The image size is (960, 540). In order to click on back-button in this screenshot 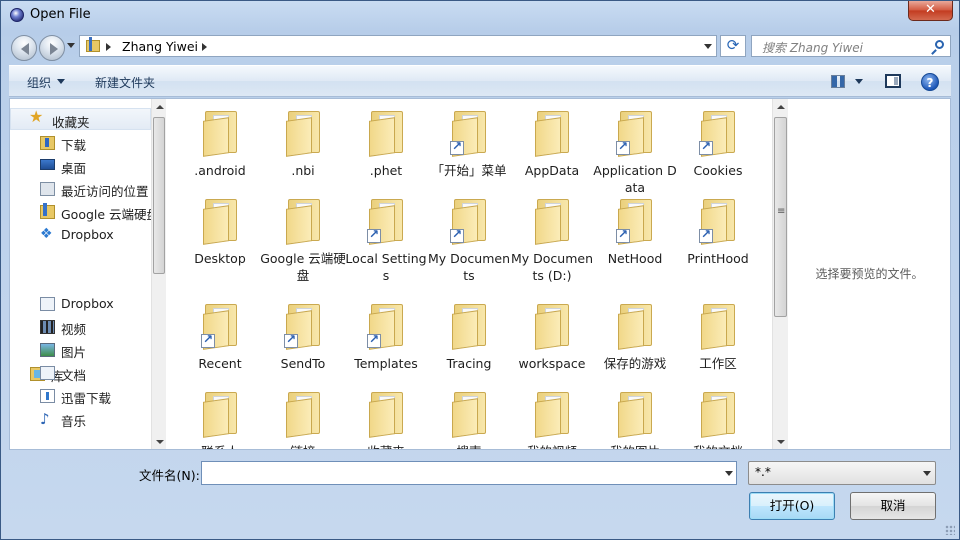, I will do `click(24, 48)`.